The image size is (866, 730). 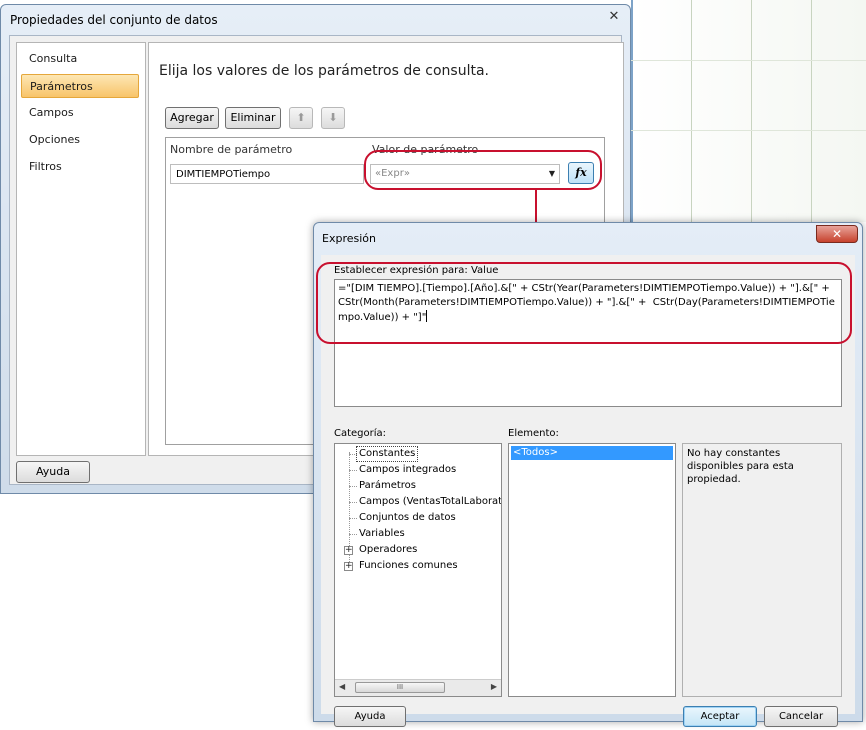 I want to click on tree-item-campos-integrados: Campos integrados, so click(x=407, y=470).